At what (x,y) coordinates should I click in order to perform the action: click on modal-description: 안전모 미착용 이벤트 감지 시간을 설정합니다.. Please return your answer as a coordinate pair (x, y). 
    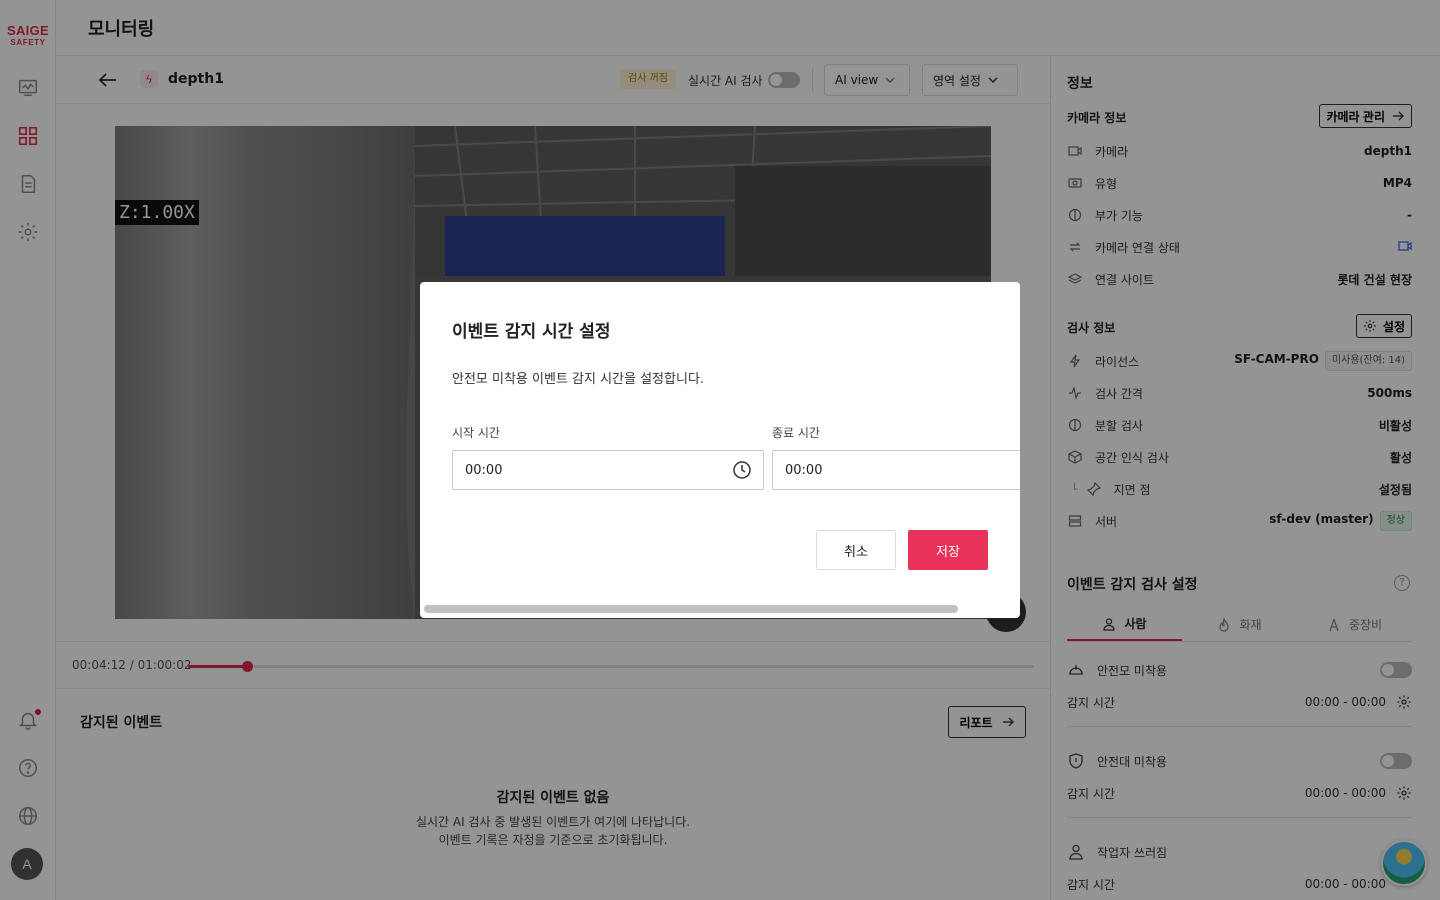
    Looking at the image, I should click on (578, 379).